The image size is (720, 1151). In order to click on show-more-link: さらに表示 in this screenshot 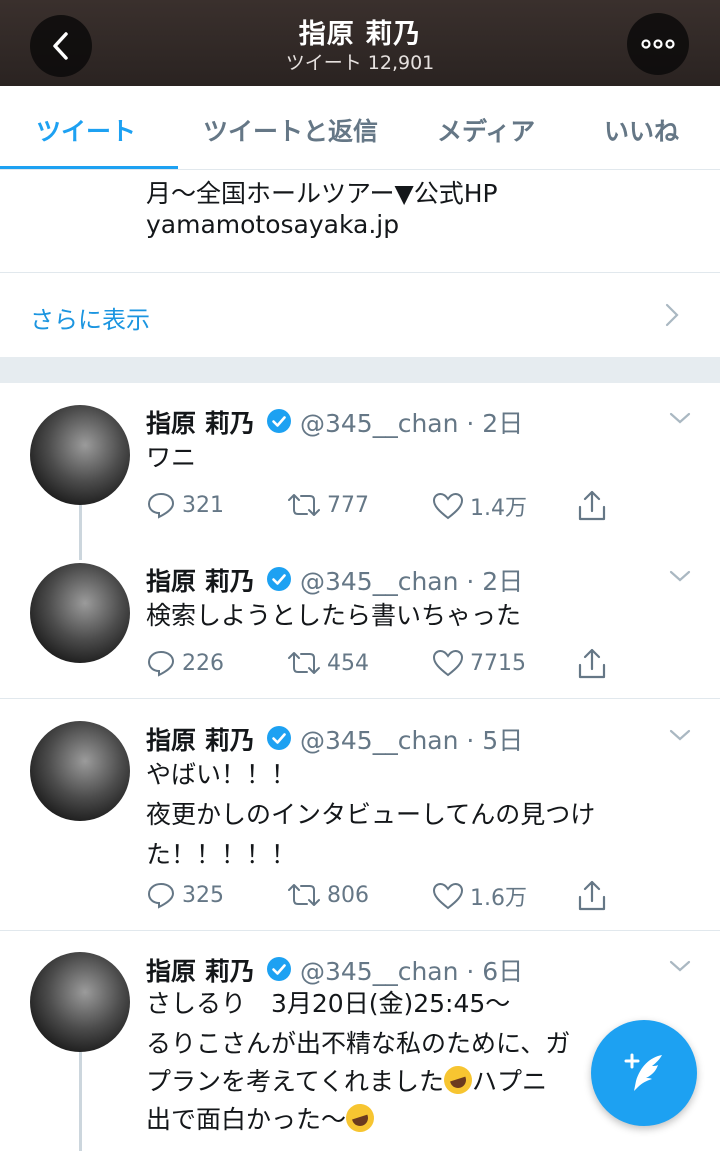, I will do `click(90, 317)`.